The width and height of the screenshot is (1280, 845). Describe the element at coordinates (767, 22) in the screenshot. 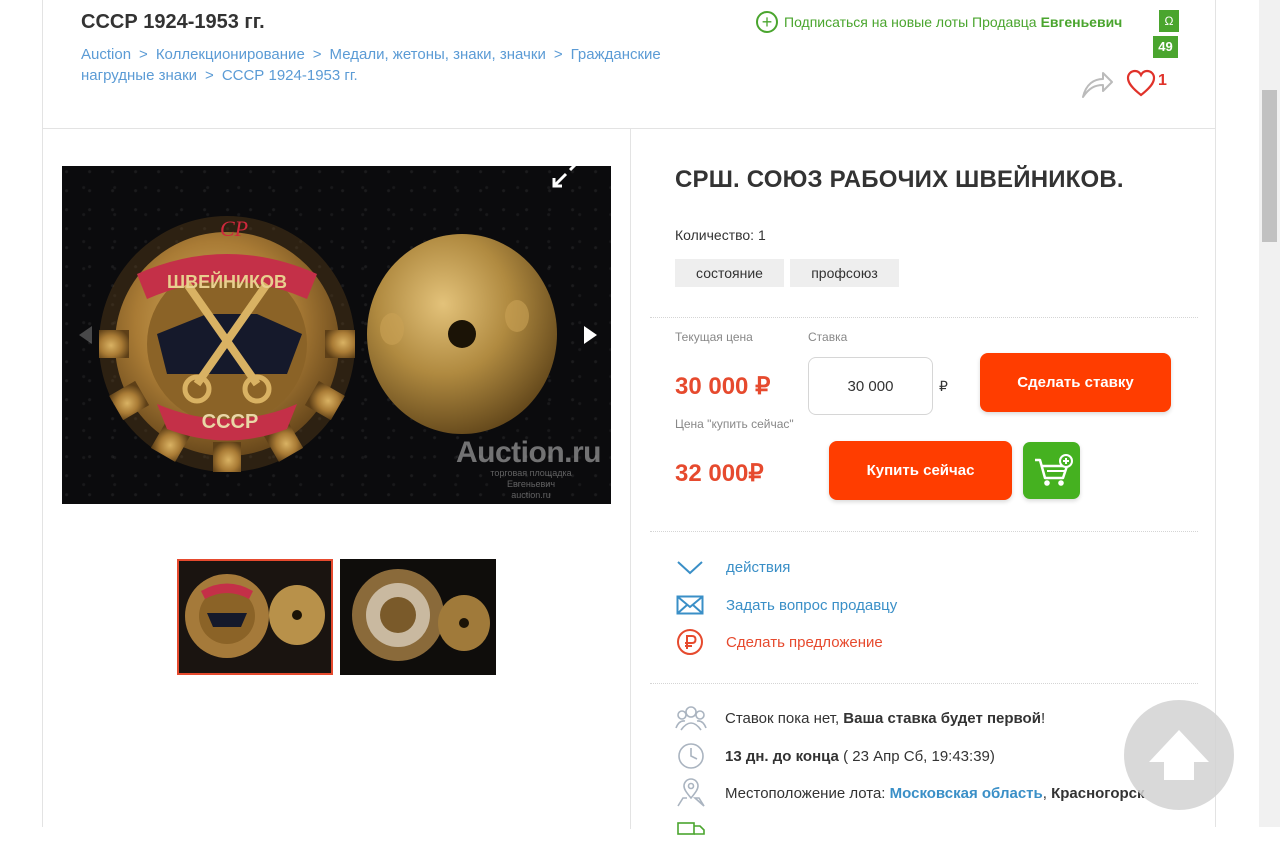

I see `plus-circle-icon: +` at that location.